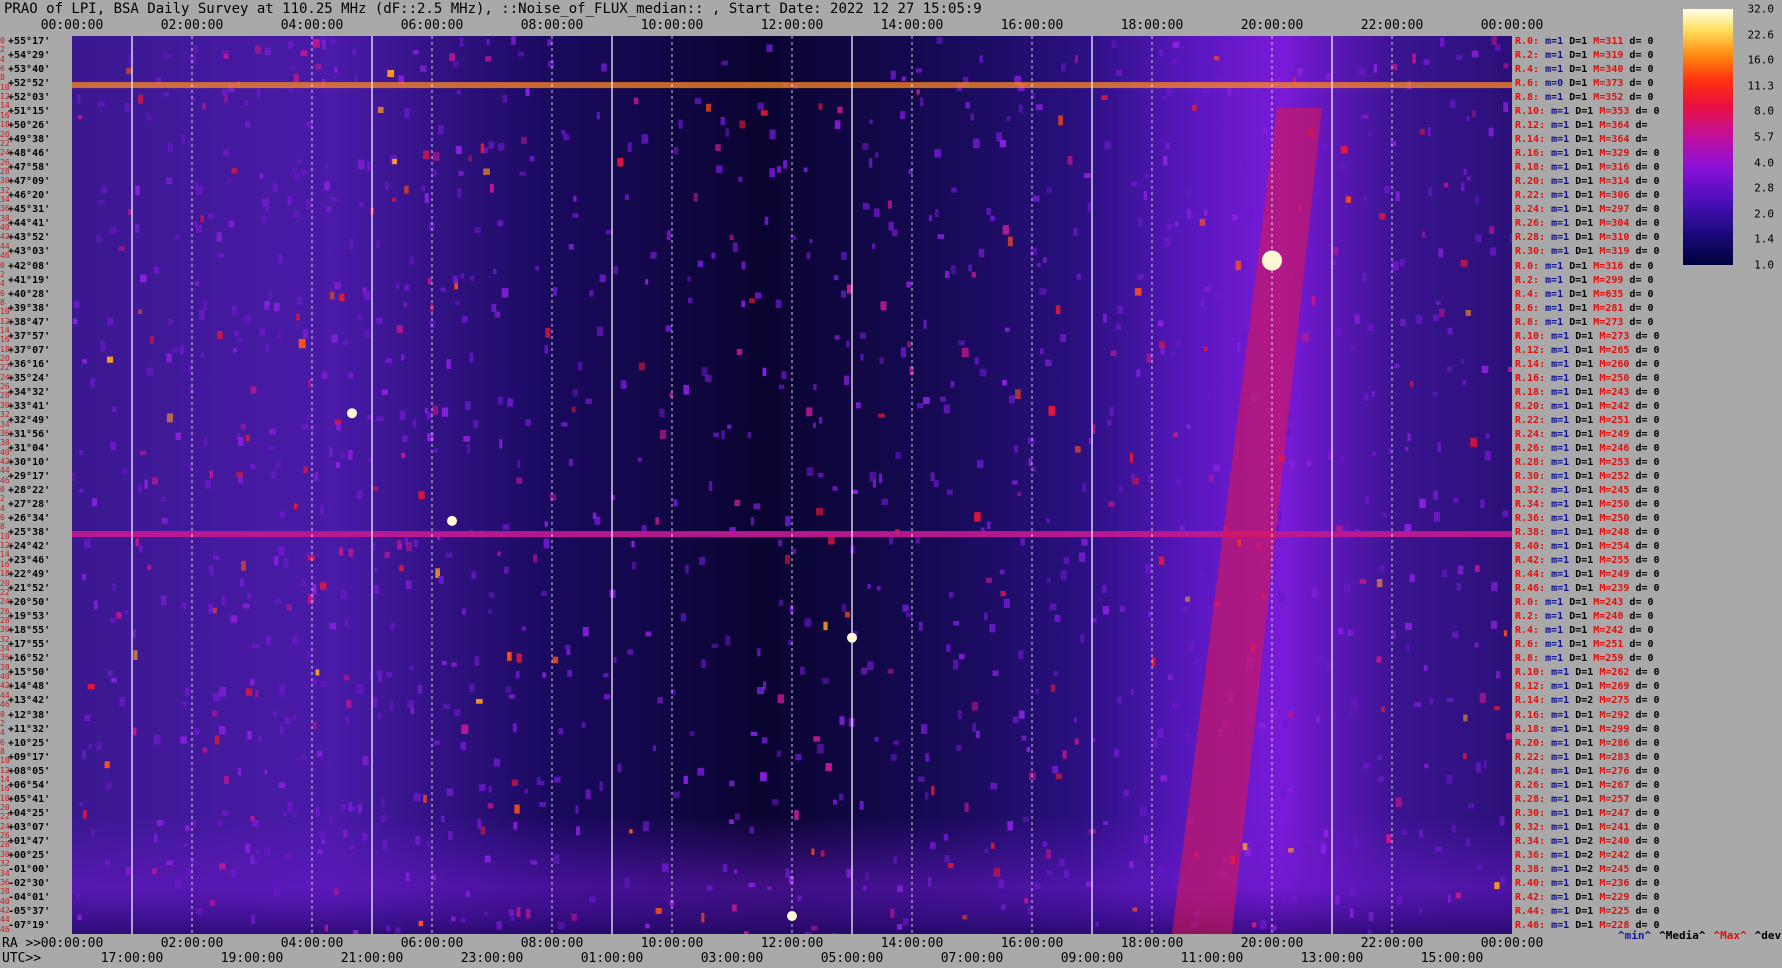 This screenshot has width=1782, height=968. I want to click on stats-r-value: R.30:, so click(1533, 813).